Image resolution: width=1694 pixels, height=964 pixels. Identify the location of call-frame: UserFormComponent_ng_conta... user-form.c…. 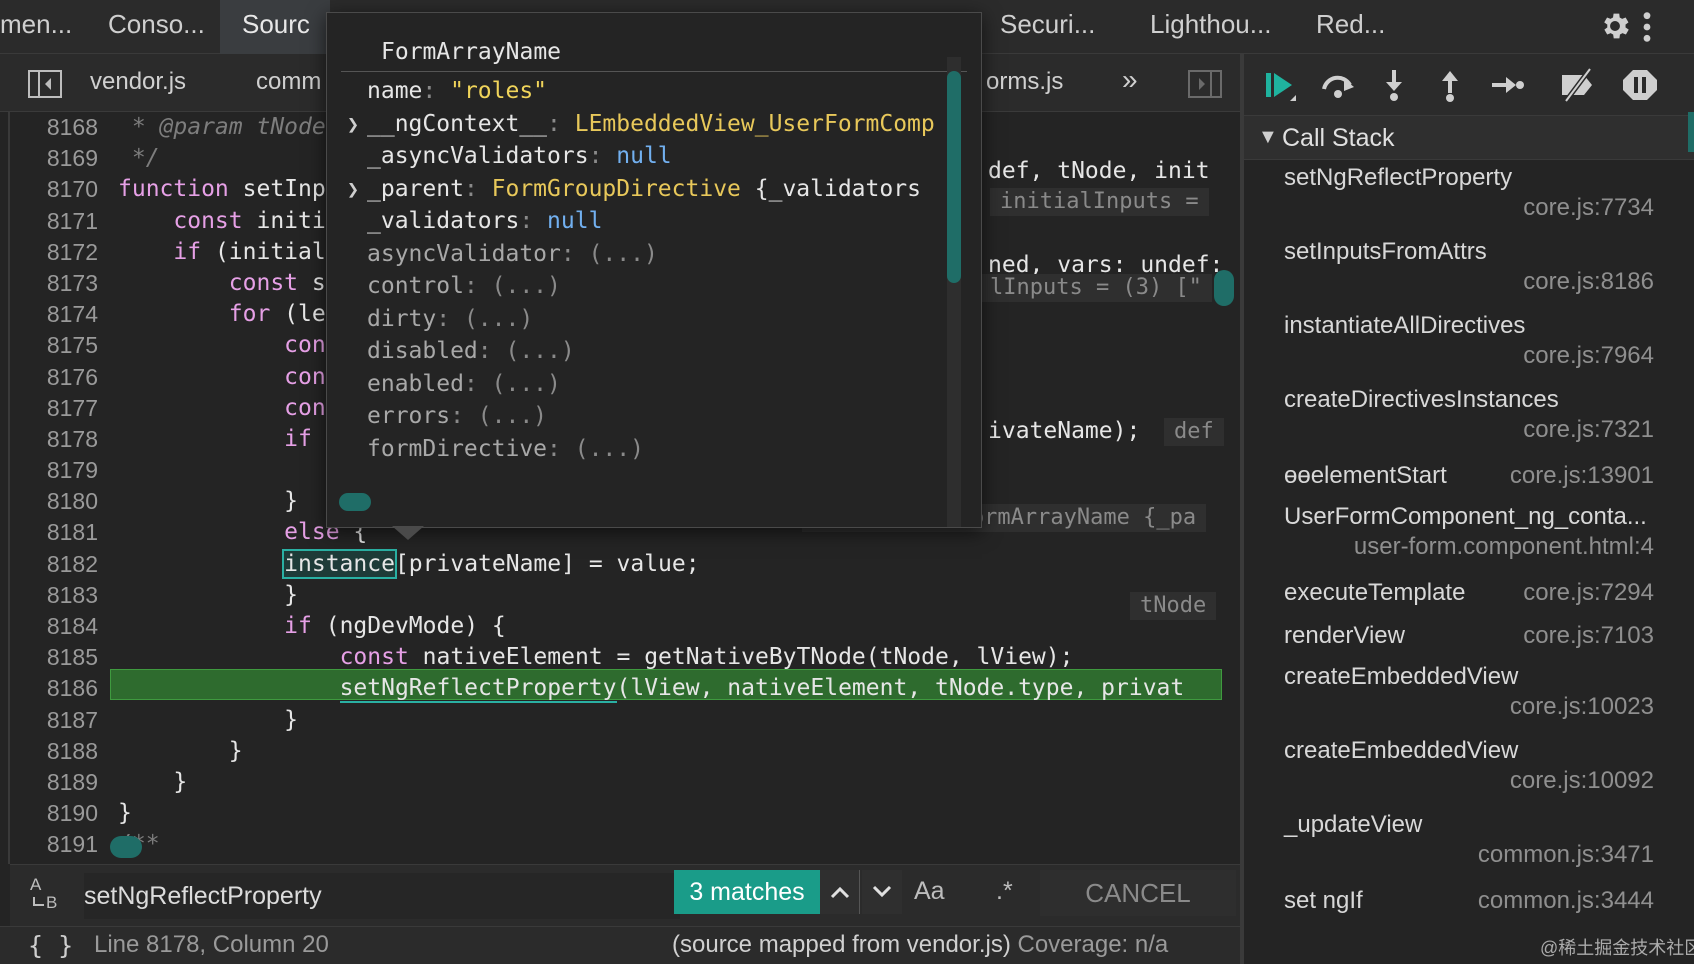
(1469, 538).